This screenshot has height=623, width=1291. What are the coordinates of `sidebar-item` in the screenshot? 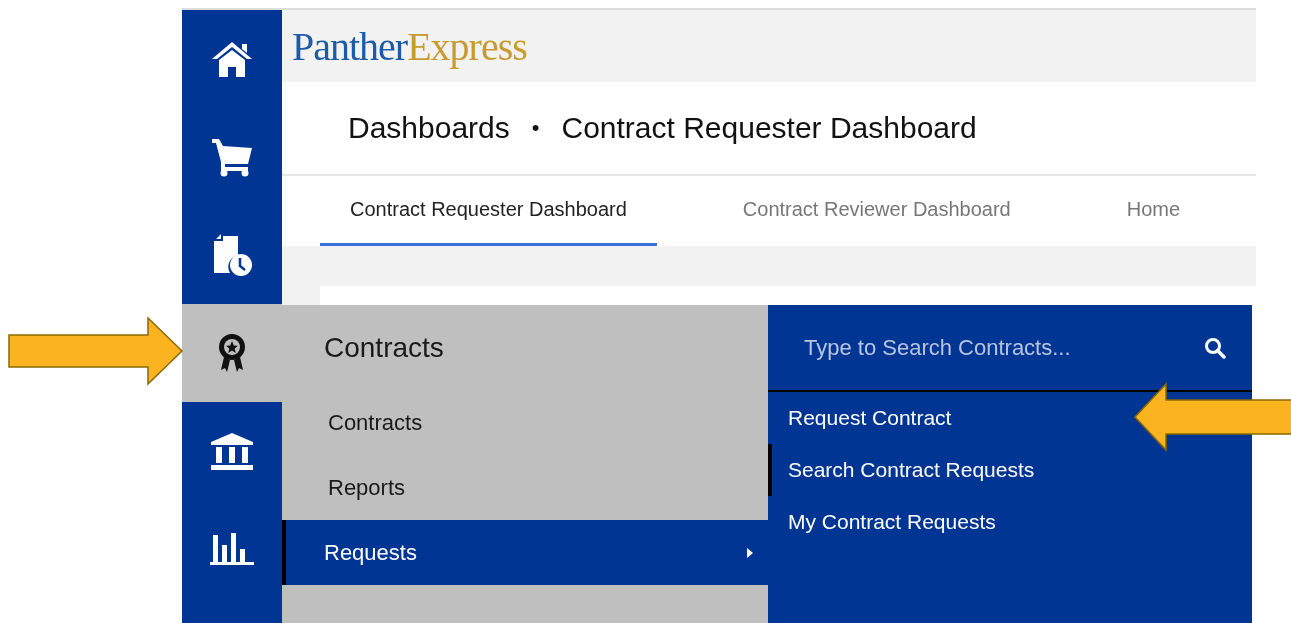 It's located at (232, 353).